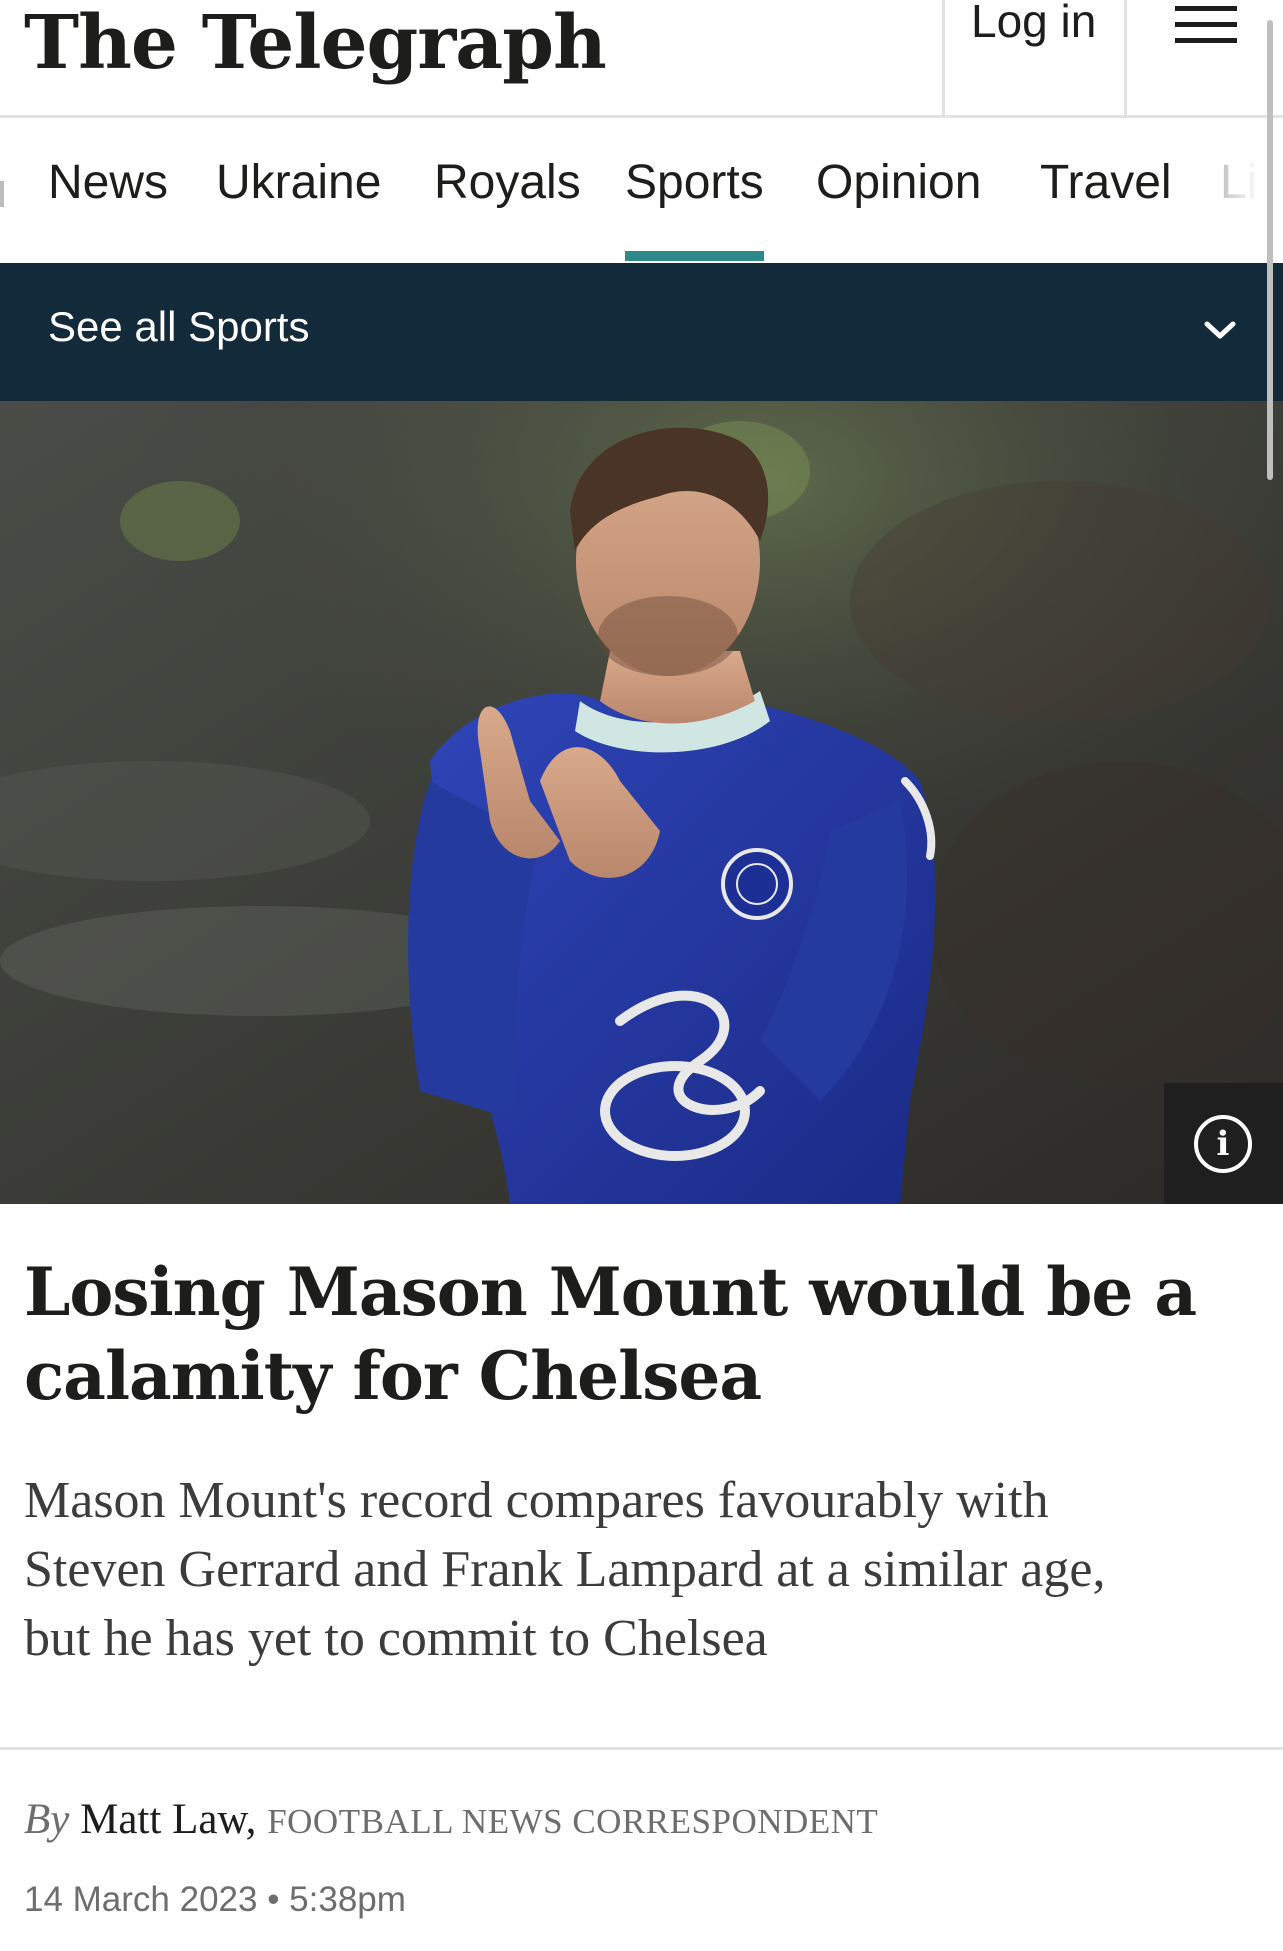 The height and width of the screenshot is (1951, 1283). What do you see at coordinates (1106, 182) in the screenshot?
I see `nav-item-travel: Travel` at bounding box center [1106, 182].